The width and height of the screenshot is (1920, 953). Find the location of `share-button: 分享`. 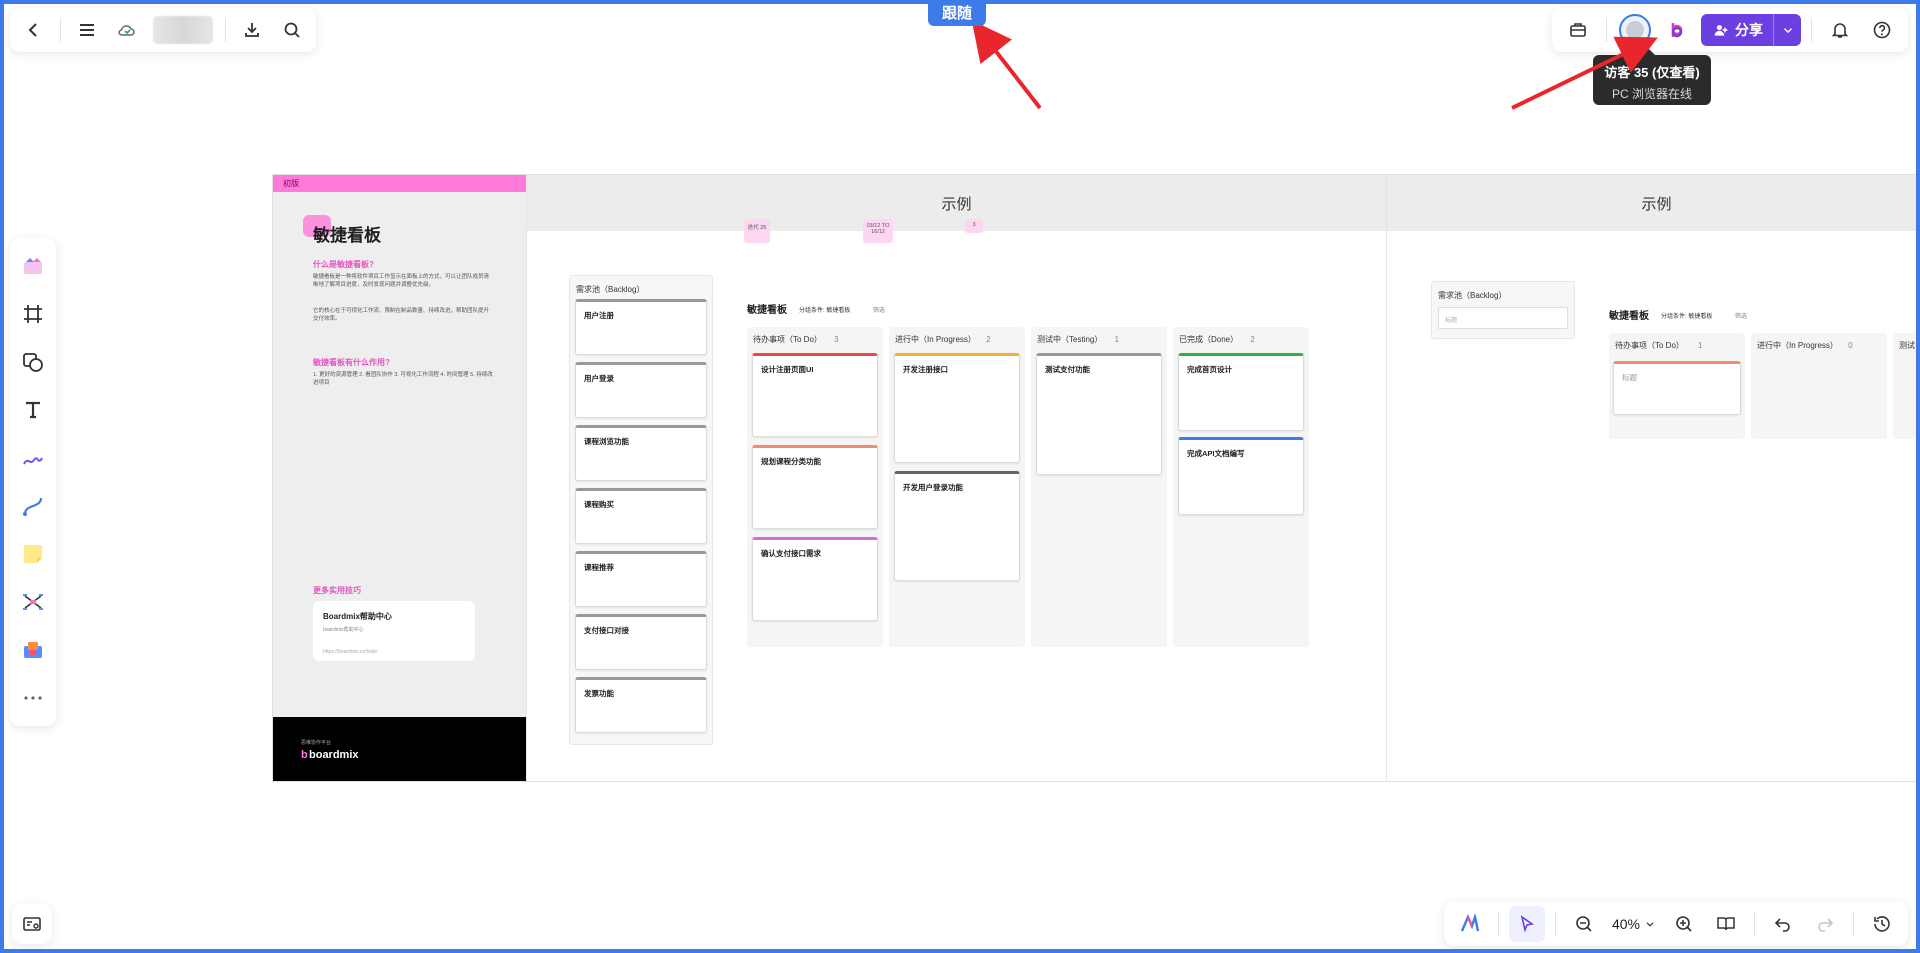

share-button: 分享 is located at coordinates (1751, 30).